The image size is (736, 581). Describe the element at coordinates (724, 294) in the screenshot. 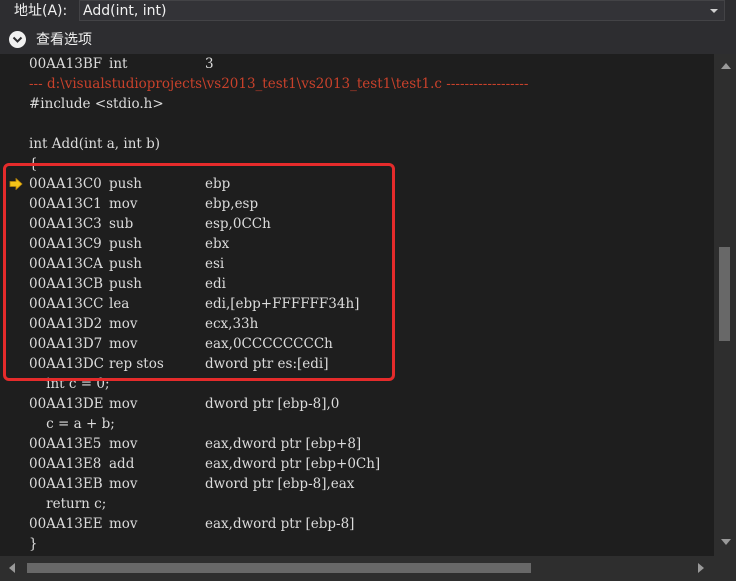

I see `vertical-scroll-thumb` at that location.